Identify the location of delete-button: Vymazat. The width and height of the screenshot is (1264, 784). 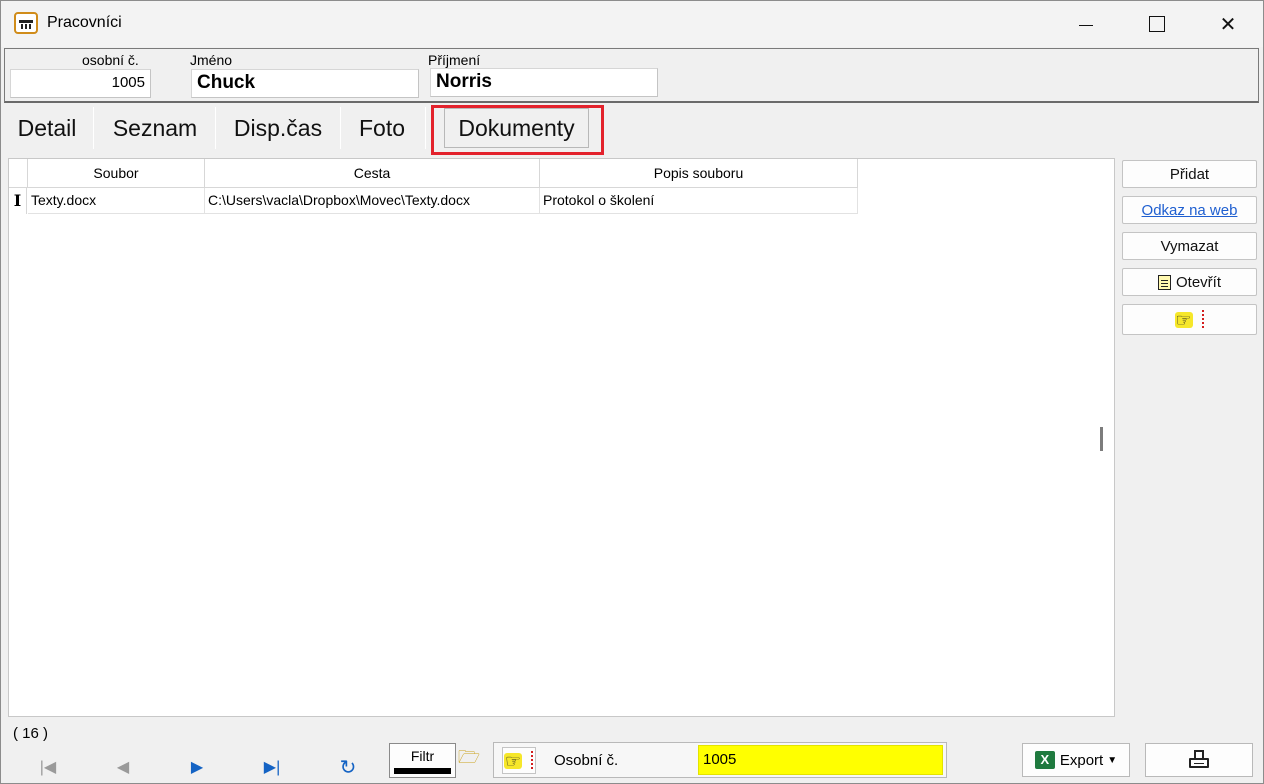
(1189, 246).